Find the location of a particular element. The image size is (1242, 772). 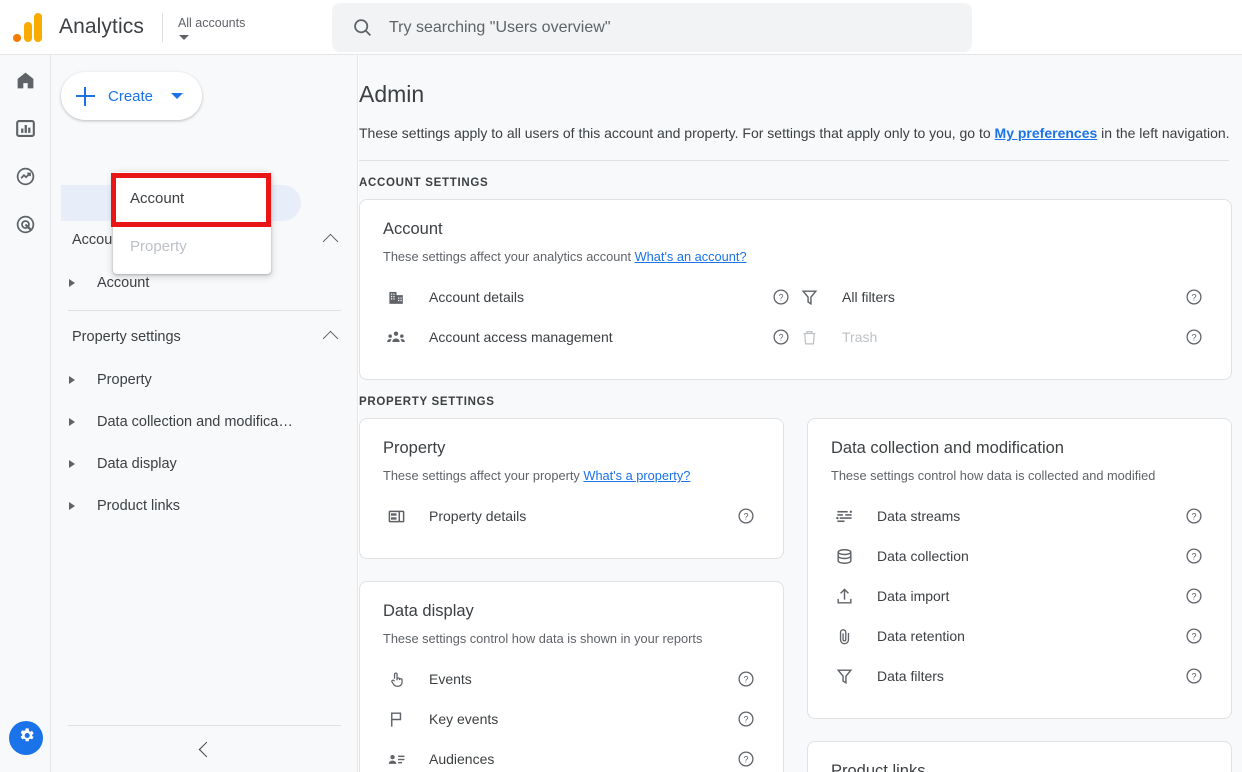

rail-item-explore is located at coordinates (25, 179).